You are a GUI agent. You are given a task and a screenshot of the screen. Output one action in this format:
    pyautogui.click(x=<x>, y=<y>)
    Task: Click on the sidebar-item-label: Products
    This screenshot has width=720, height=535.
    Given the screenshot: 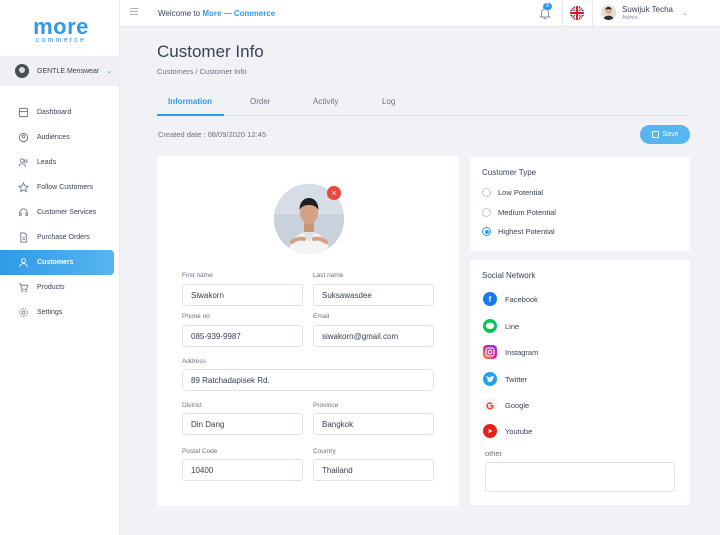 What is the action you would take?
    pyautogui.click(x=51, y=287)
    